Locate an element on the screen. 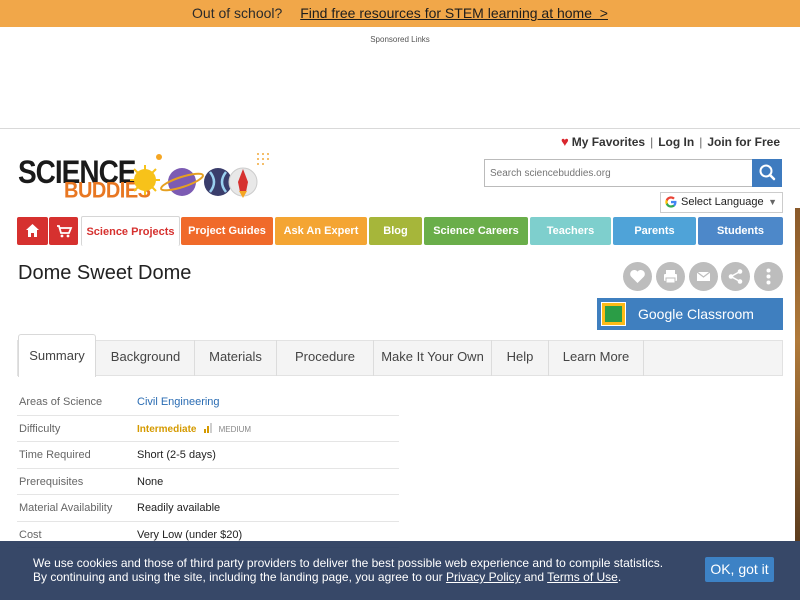 The image size is (800, 600). areas-value-link: Civil Engineering is located at coordinates (178, 402).